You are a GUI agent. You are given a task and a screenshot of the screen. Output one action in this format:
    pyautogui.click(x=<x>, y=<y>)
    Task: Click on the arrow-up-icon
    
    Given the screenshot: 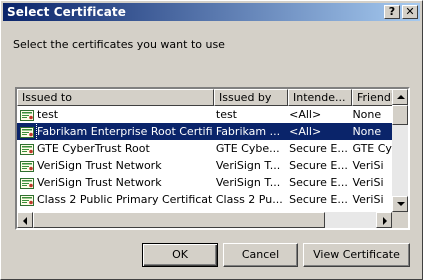 What is the action you would take?
    pyautogui.click(x=401, y=97)
    